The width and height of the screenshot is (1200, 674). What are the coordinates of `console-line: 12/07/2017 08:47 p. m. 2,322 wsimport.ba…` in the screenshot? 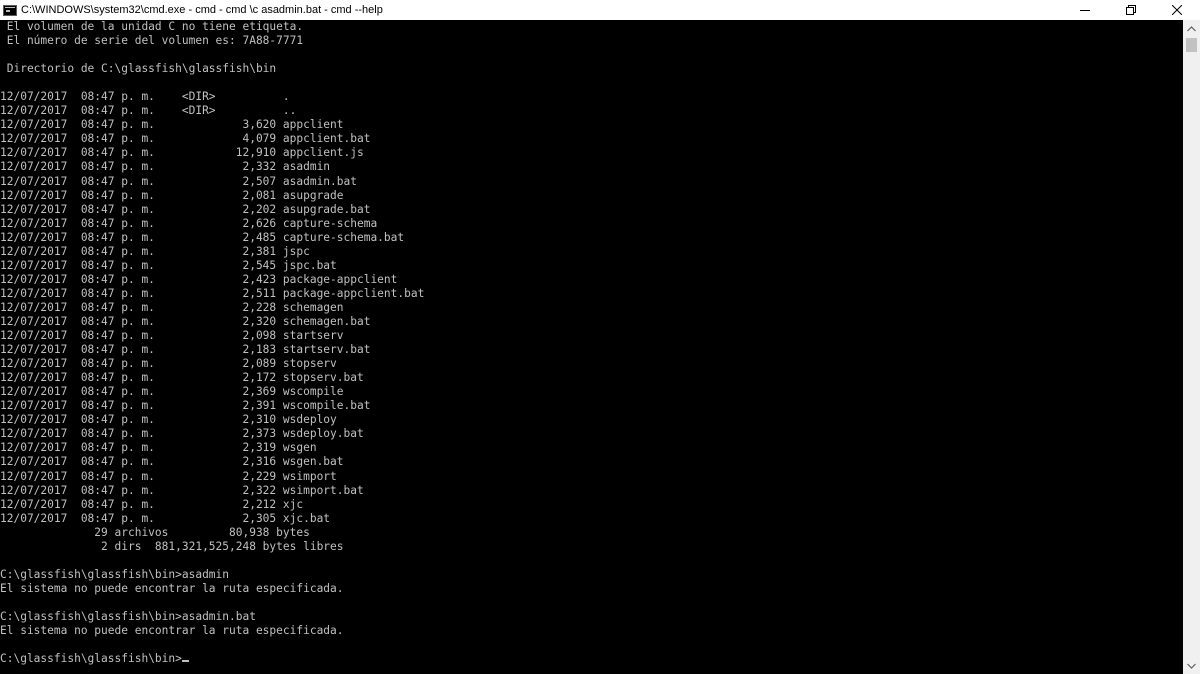 It's located at (591, 491).